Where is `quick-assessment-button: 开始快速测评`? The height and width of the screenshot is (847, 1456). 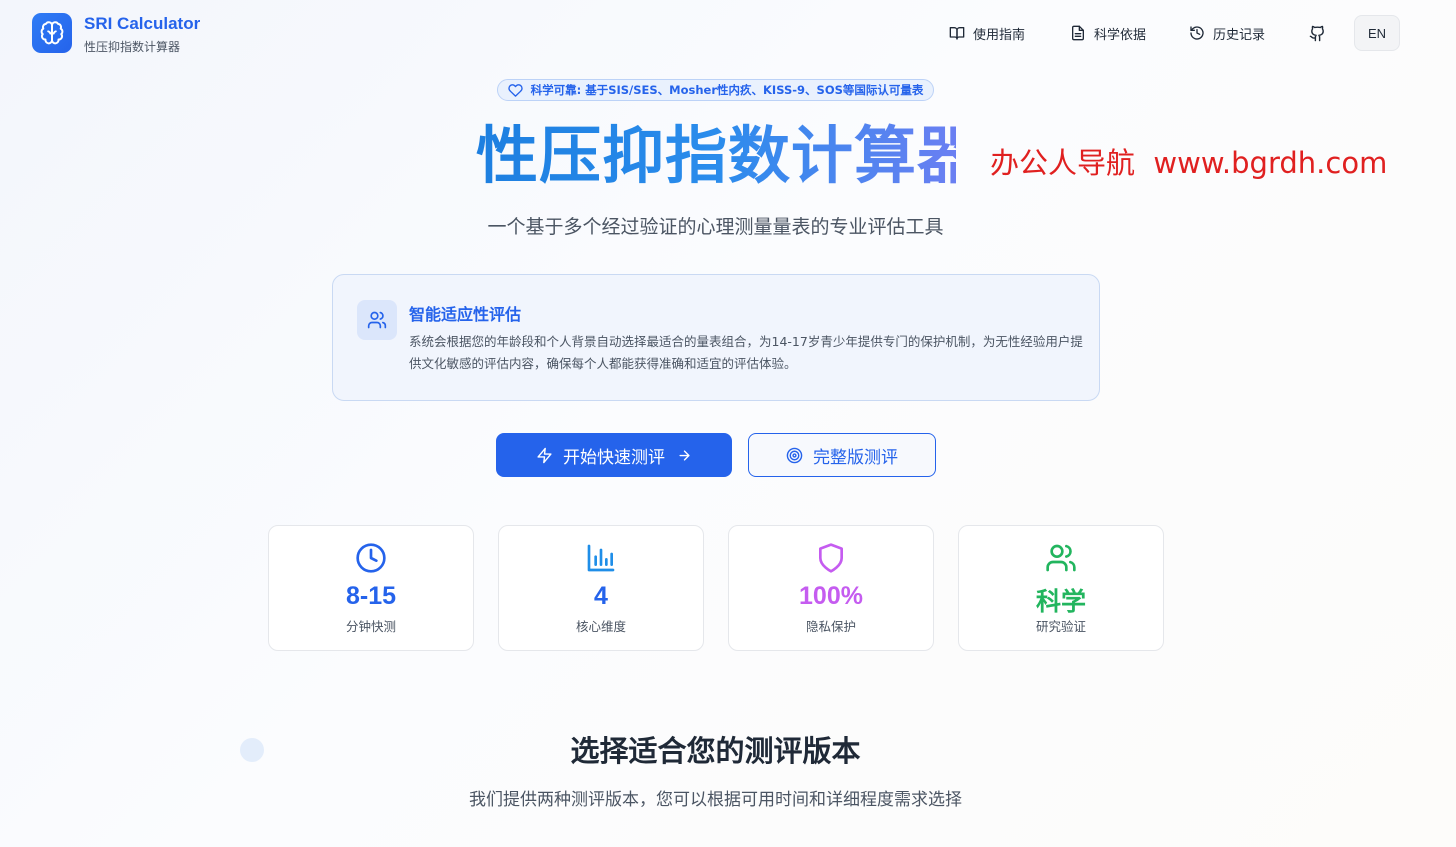
quick-assessment-button: 开始快速测评 is located at coordinates (614, 455).